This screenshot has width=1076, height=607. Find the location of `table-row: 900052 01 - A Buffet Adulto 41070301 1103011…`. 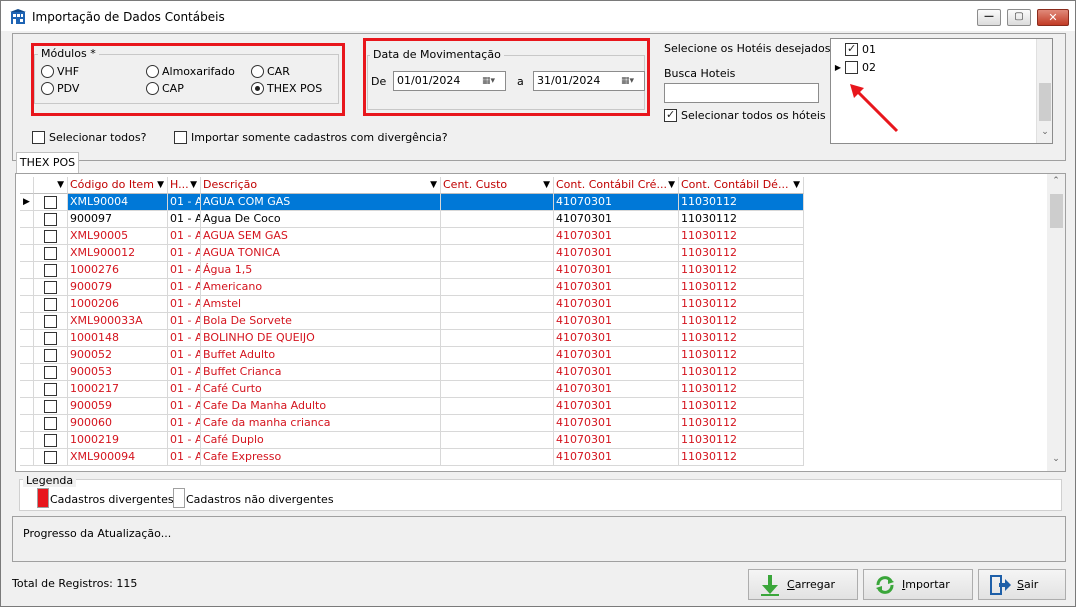

table-row: 900052 01 - A Buffet Adulto 41070301 1103011… is located at coordinates (413, 355).